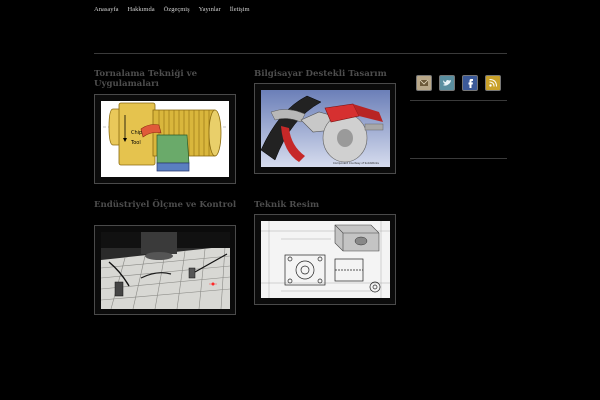 The height and width of the screenshot is (400, 600). I want to click on post-thumbnail-cad: Component Courtesy of SolidWorks, so click(325, 128).